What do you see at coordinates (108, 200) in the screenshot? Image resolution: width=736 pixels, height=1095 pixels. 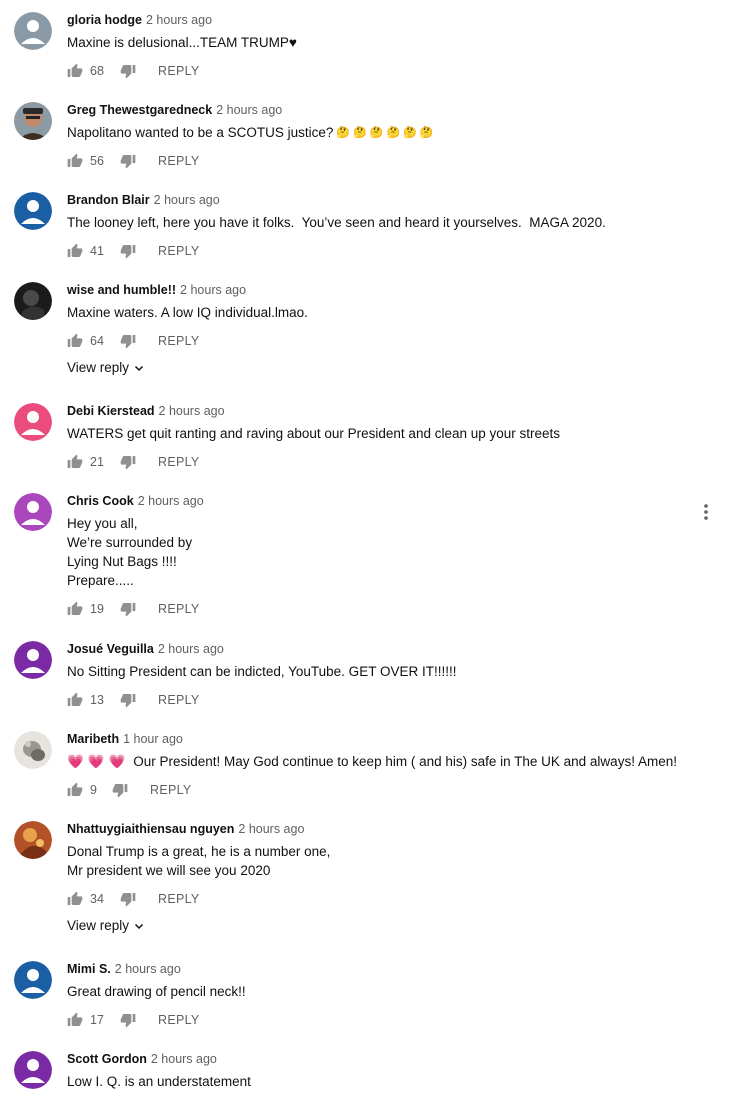 I see `author-name: Brandon Blair` at bounding box center [108, 200].